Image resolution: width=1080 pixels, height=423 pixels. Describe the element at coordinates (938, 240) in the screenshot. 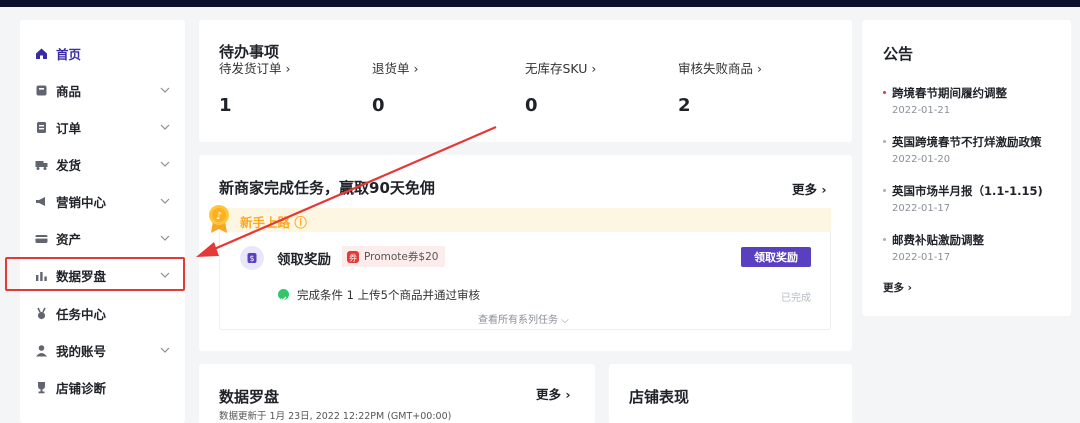

I see `notice-item-title: 邮费补贴激励调整` at that location.